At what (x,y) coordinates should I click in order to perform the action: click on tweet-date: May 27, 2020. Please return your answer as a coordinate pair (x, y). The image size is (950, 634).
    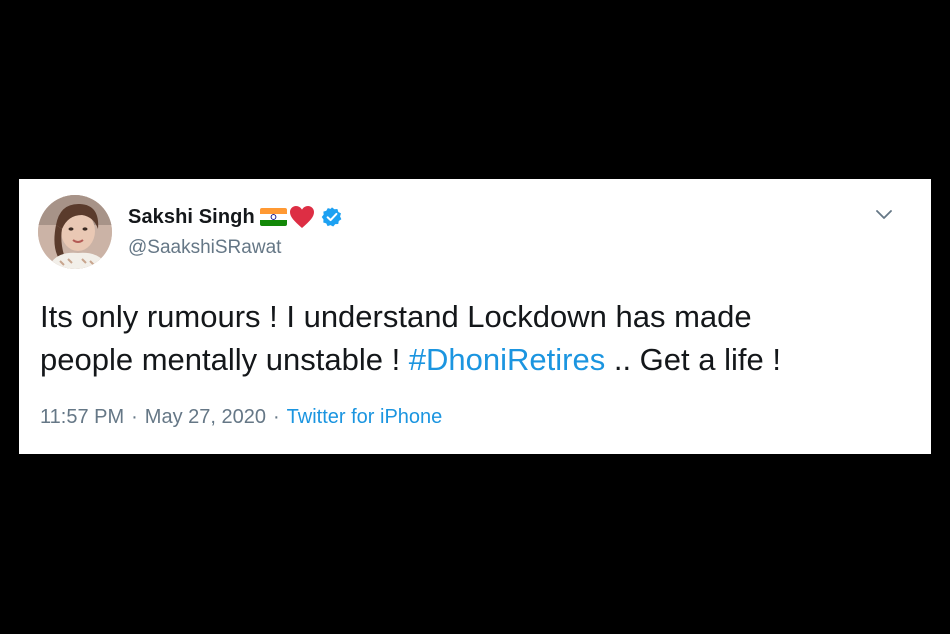
    Looking at the image, I should click on (205, 417).